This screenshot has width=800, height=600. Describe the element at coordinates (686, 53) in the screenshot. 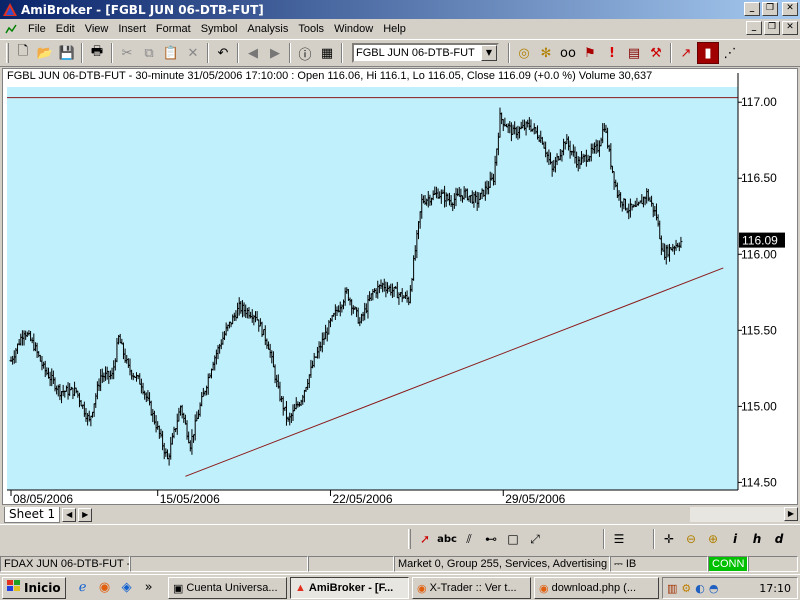

I see `trend-tool-icon: ↗` at that location.